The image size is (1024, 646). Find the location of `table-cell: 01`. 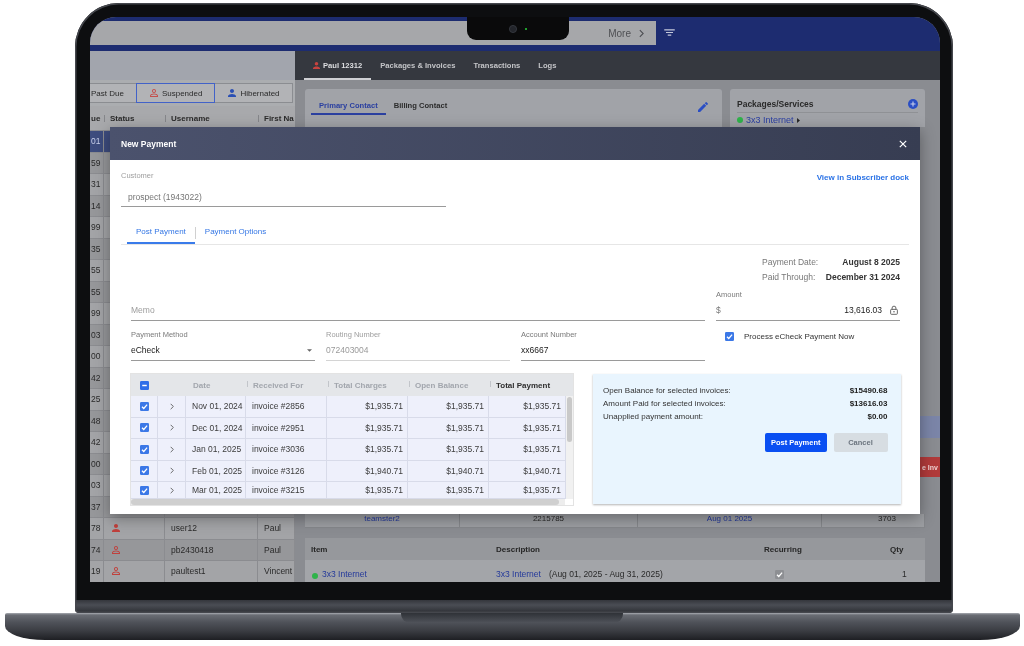

table-cell: 01 is located at coordinates (96, 141).